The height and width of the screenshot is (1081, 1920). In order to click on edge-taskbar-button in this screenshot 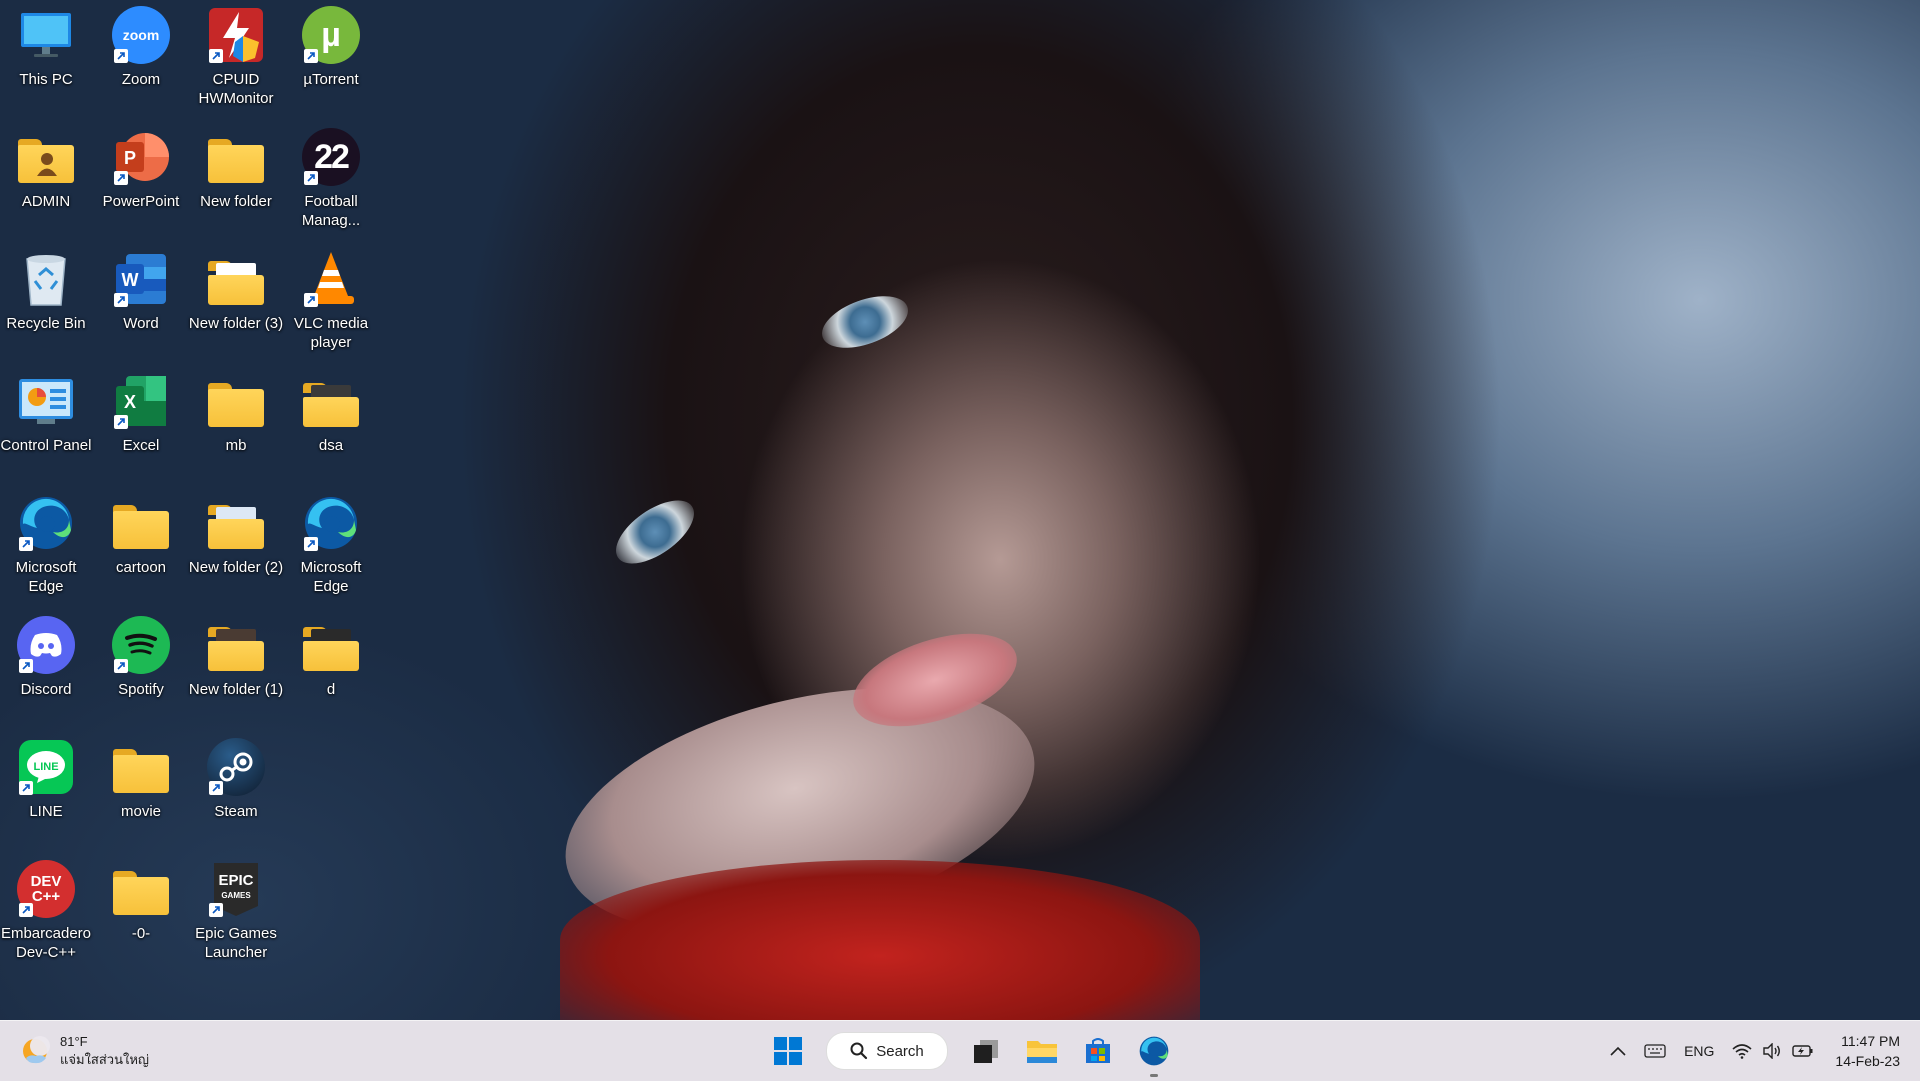, I will do `click(1154, 1053)`.